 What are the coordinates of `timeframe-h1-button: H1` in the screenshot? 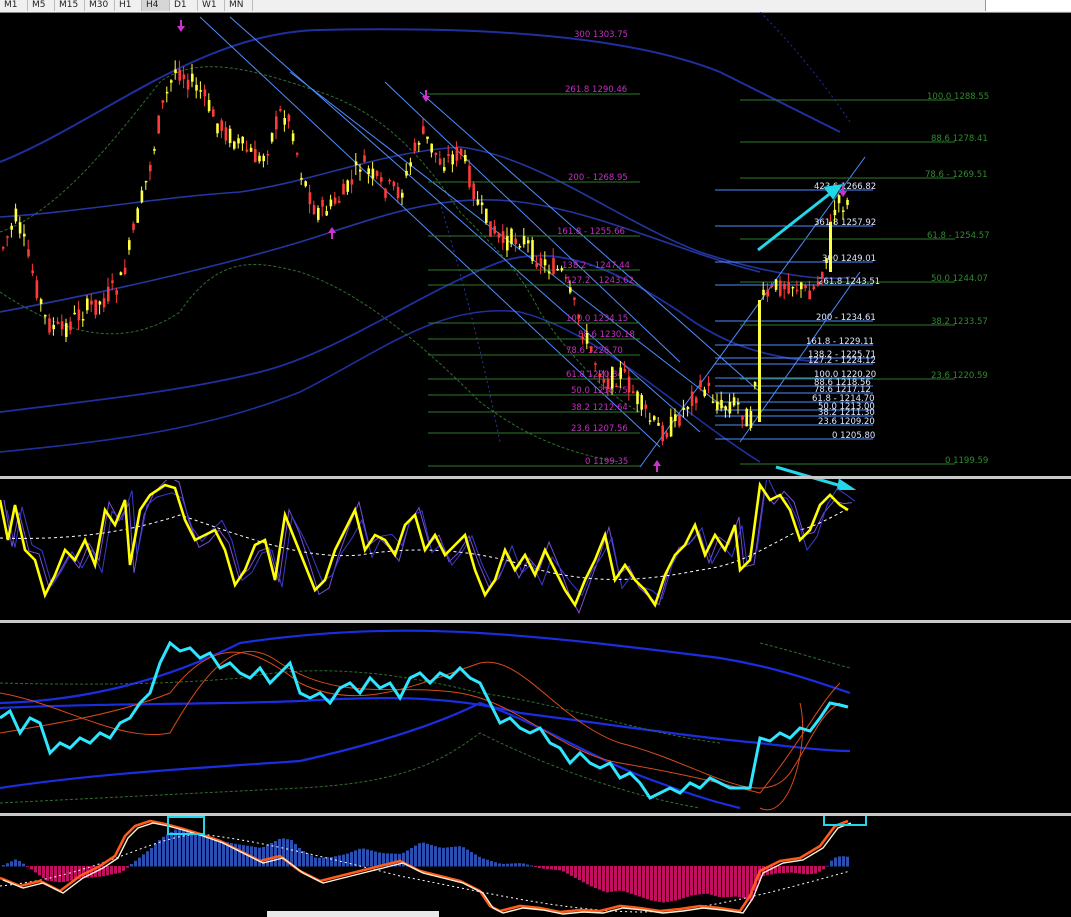 It's located at (128, 5).